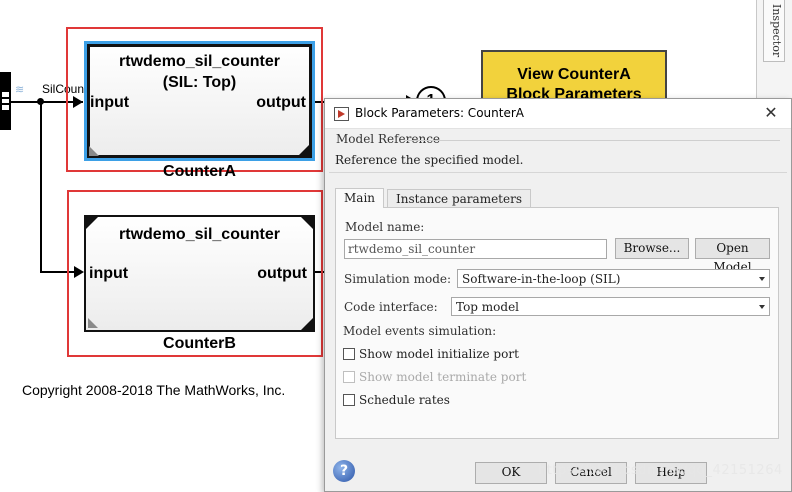 The width and height of the screenshot is (792, 492). Describe the element at coordinates (341, 114) in the screenshot. I see `simulink-block-icon` at that location.